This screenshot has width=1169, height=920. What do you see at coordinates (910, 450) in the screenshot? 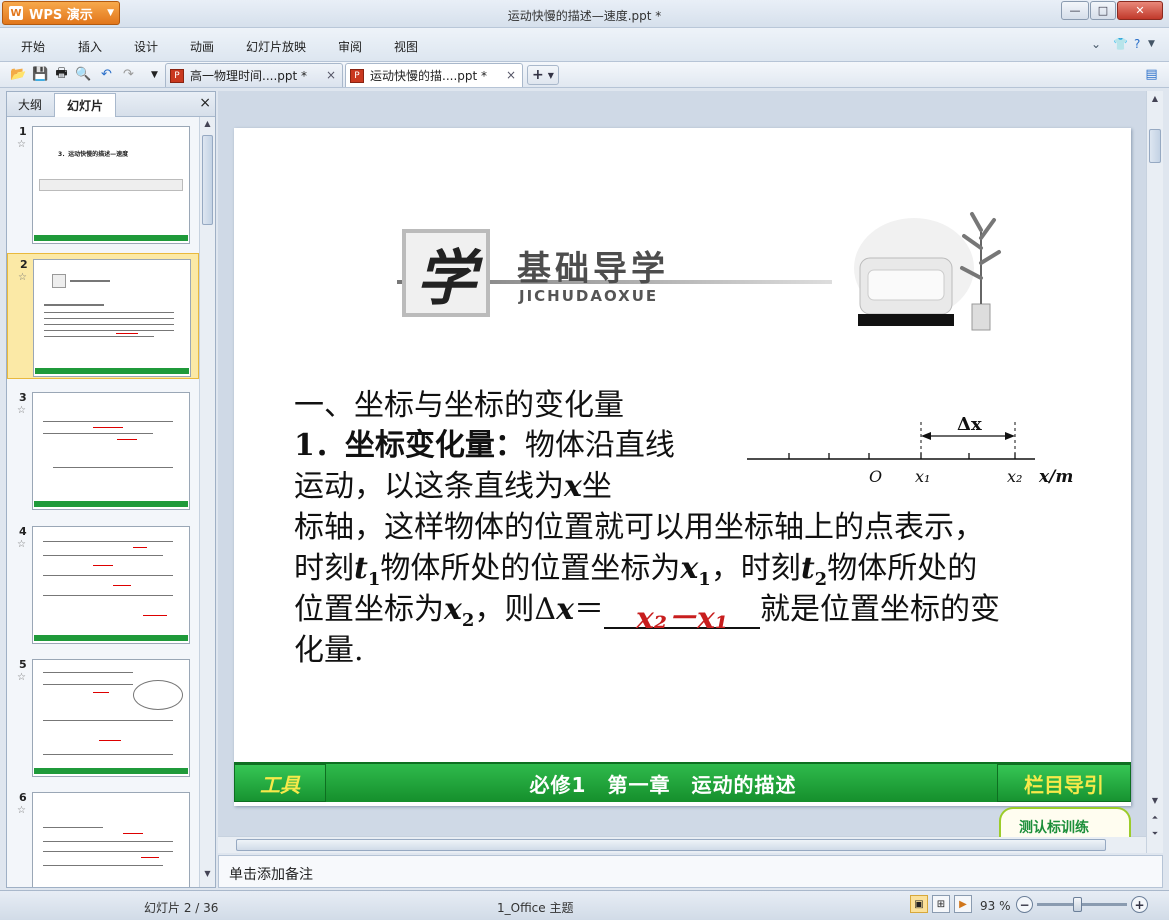
I see `coordinate-axis-diagram: Δx O x₁ x₂ x/m` at bounding box center [910, 450].